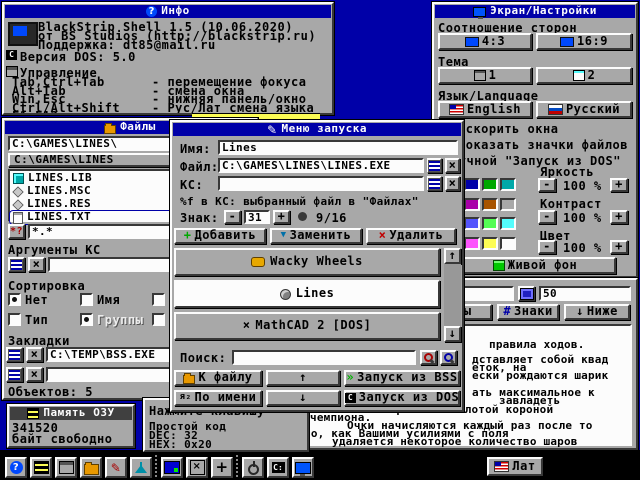 The width and height of the screenshot is (640, 480). Describe the element at coordinates (485, 75) in the screenshot. I see `theme-1-button: 1` at that location.